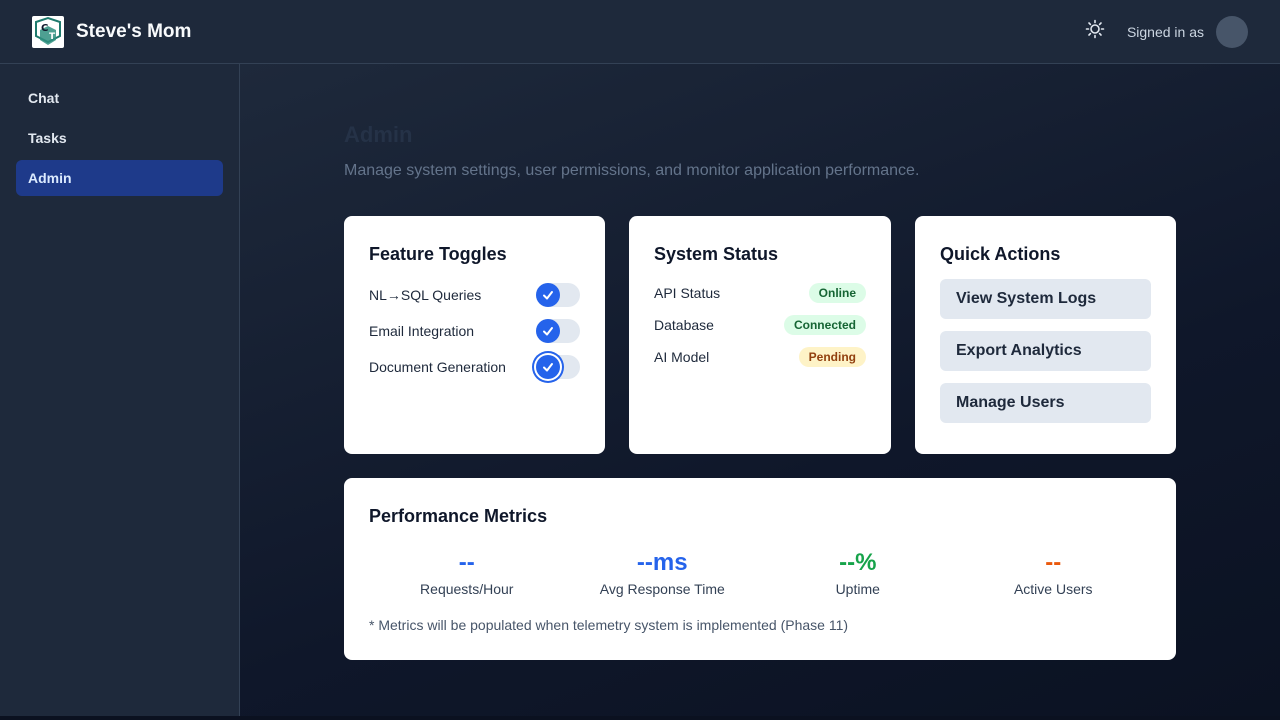 The width and height of the screenshot is (1280, 720). I want to click on toggle-label: Email Integration, so click(422, 331).